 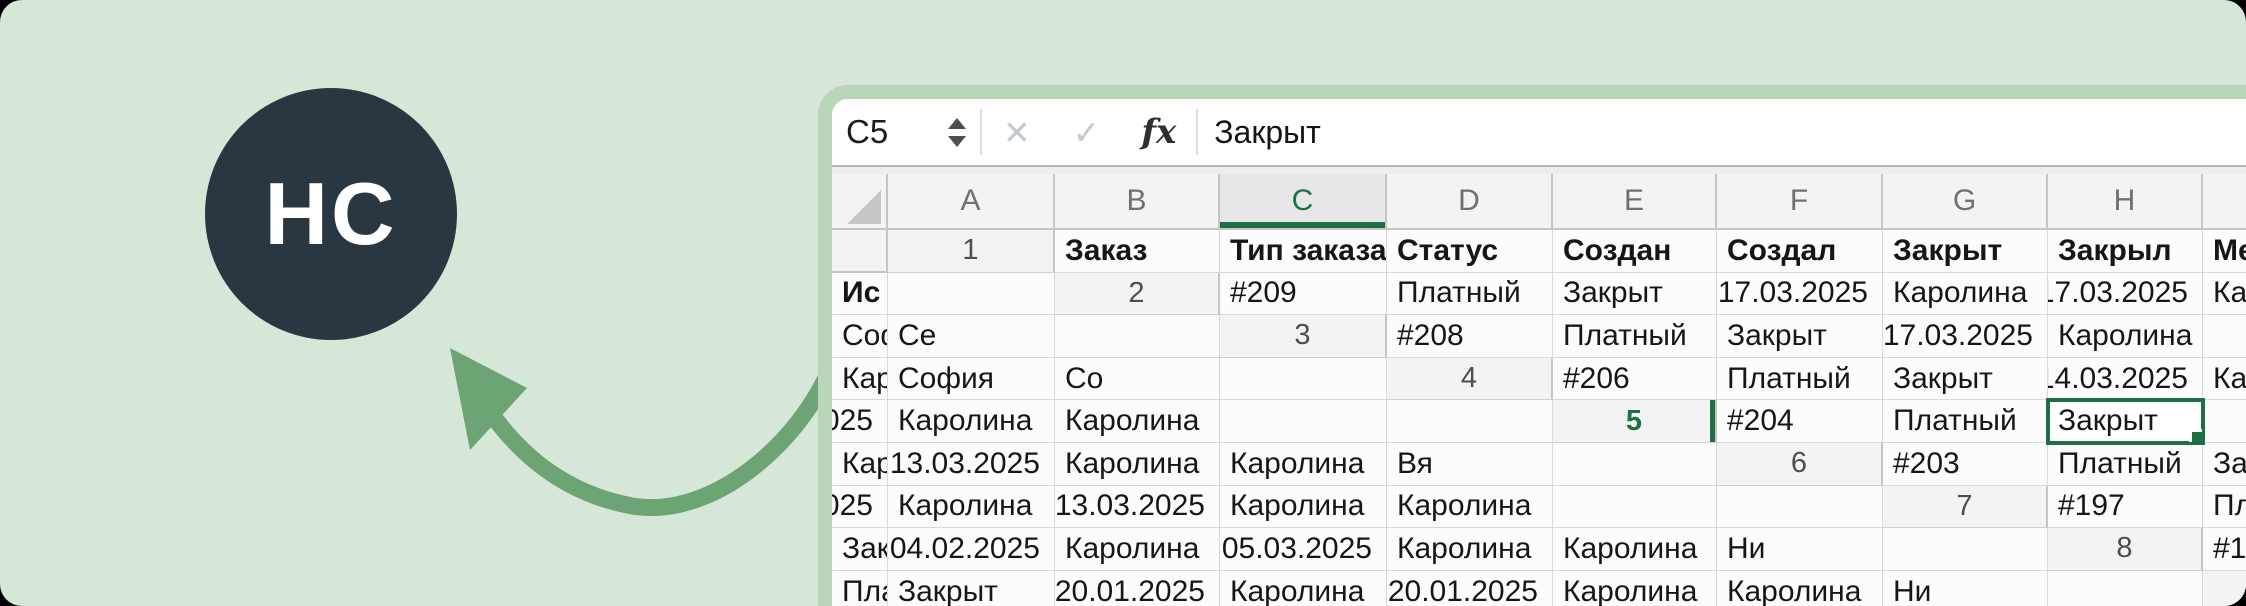 I want to click on spinner-up-icon, so click(x=957, y=123).